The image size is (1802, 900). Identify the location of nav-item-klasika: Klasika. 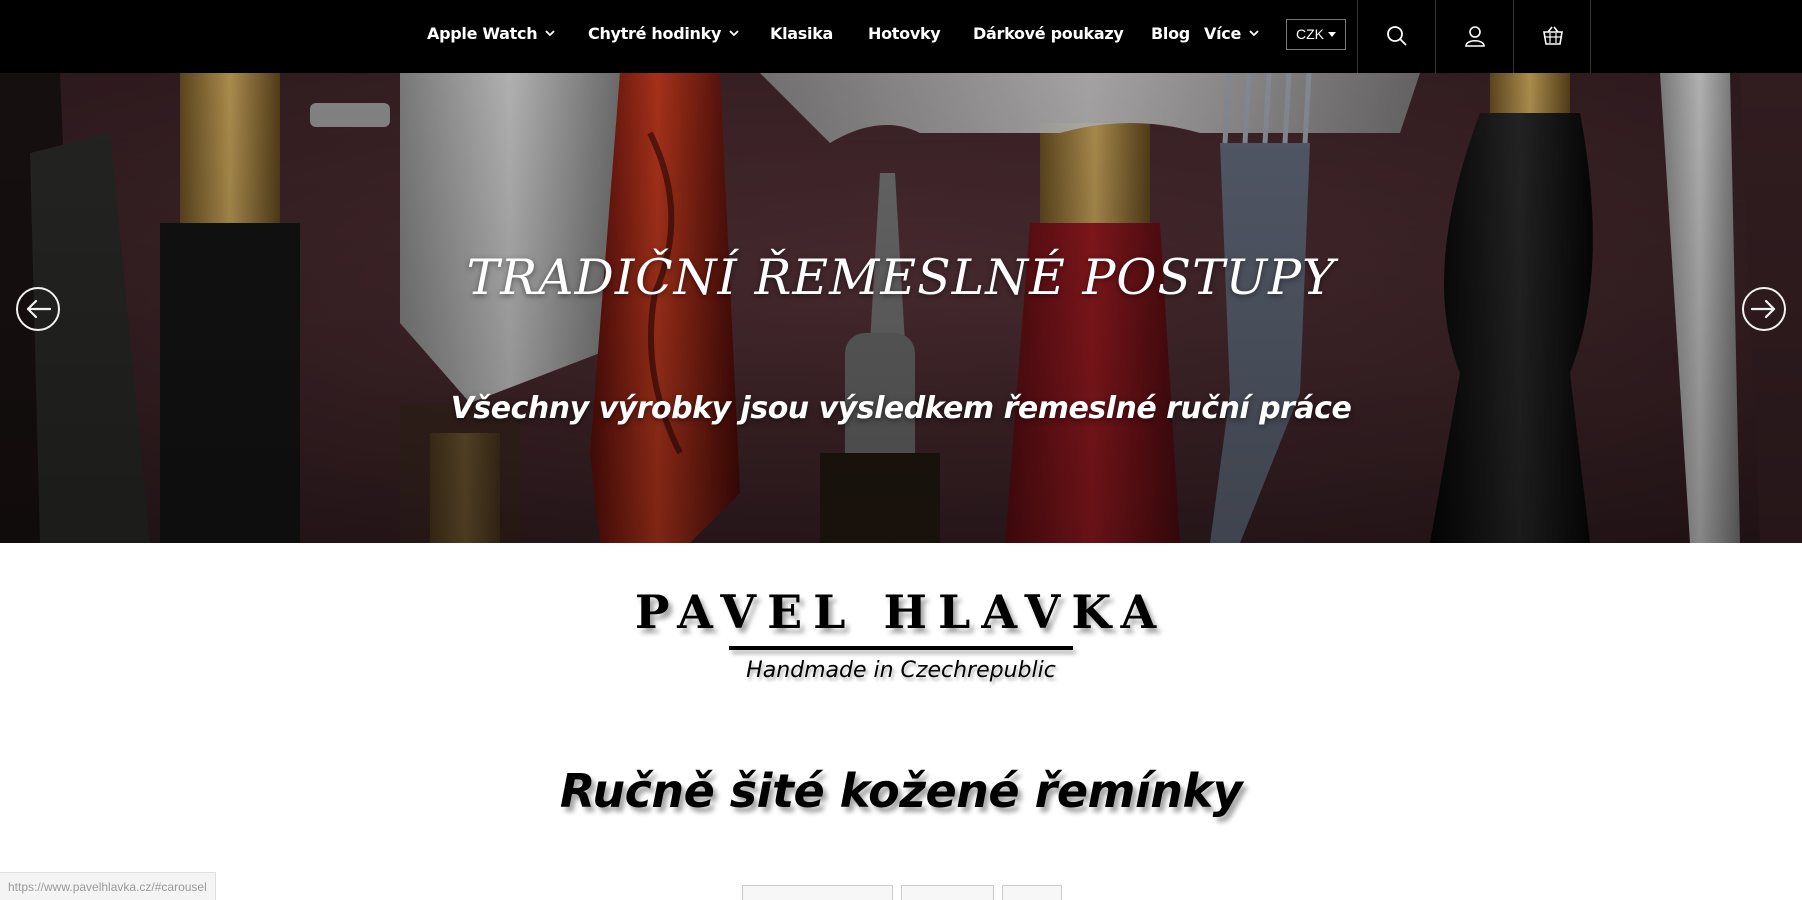
(801, 34).